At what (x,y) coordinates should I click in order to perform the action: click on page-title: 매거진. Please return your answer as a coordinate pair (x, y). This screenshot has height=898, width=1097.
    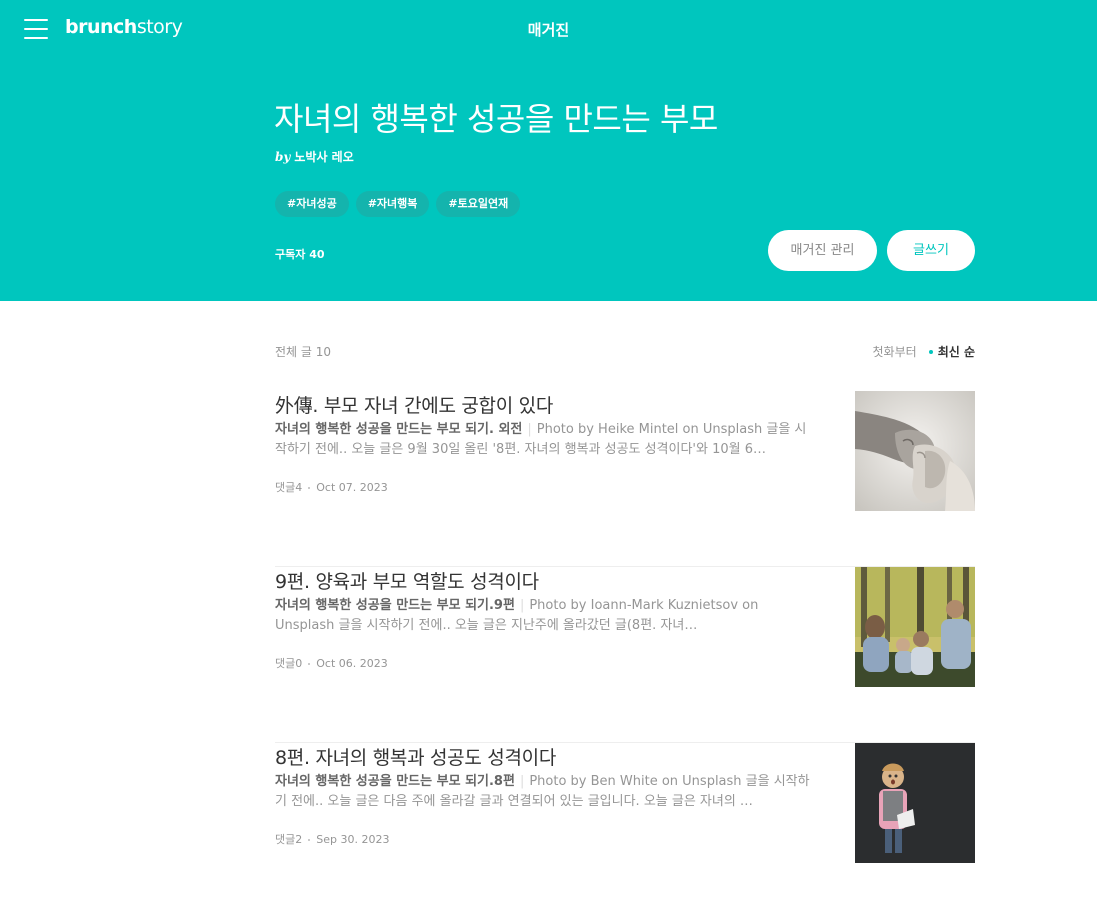
    Looking at the image, I should click on (548, 30).